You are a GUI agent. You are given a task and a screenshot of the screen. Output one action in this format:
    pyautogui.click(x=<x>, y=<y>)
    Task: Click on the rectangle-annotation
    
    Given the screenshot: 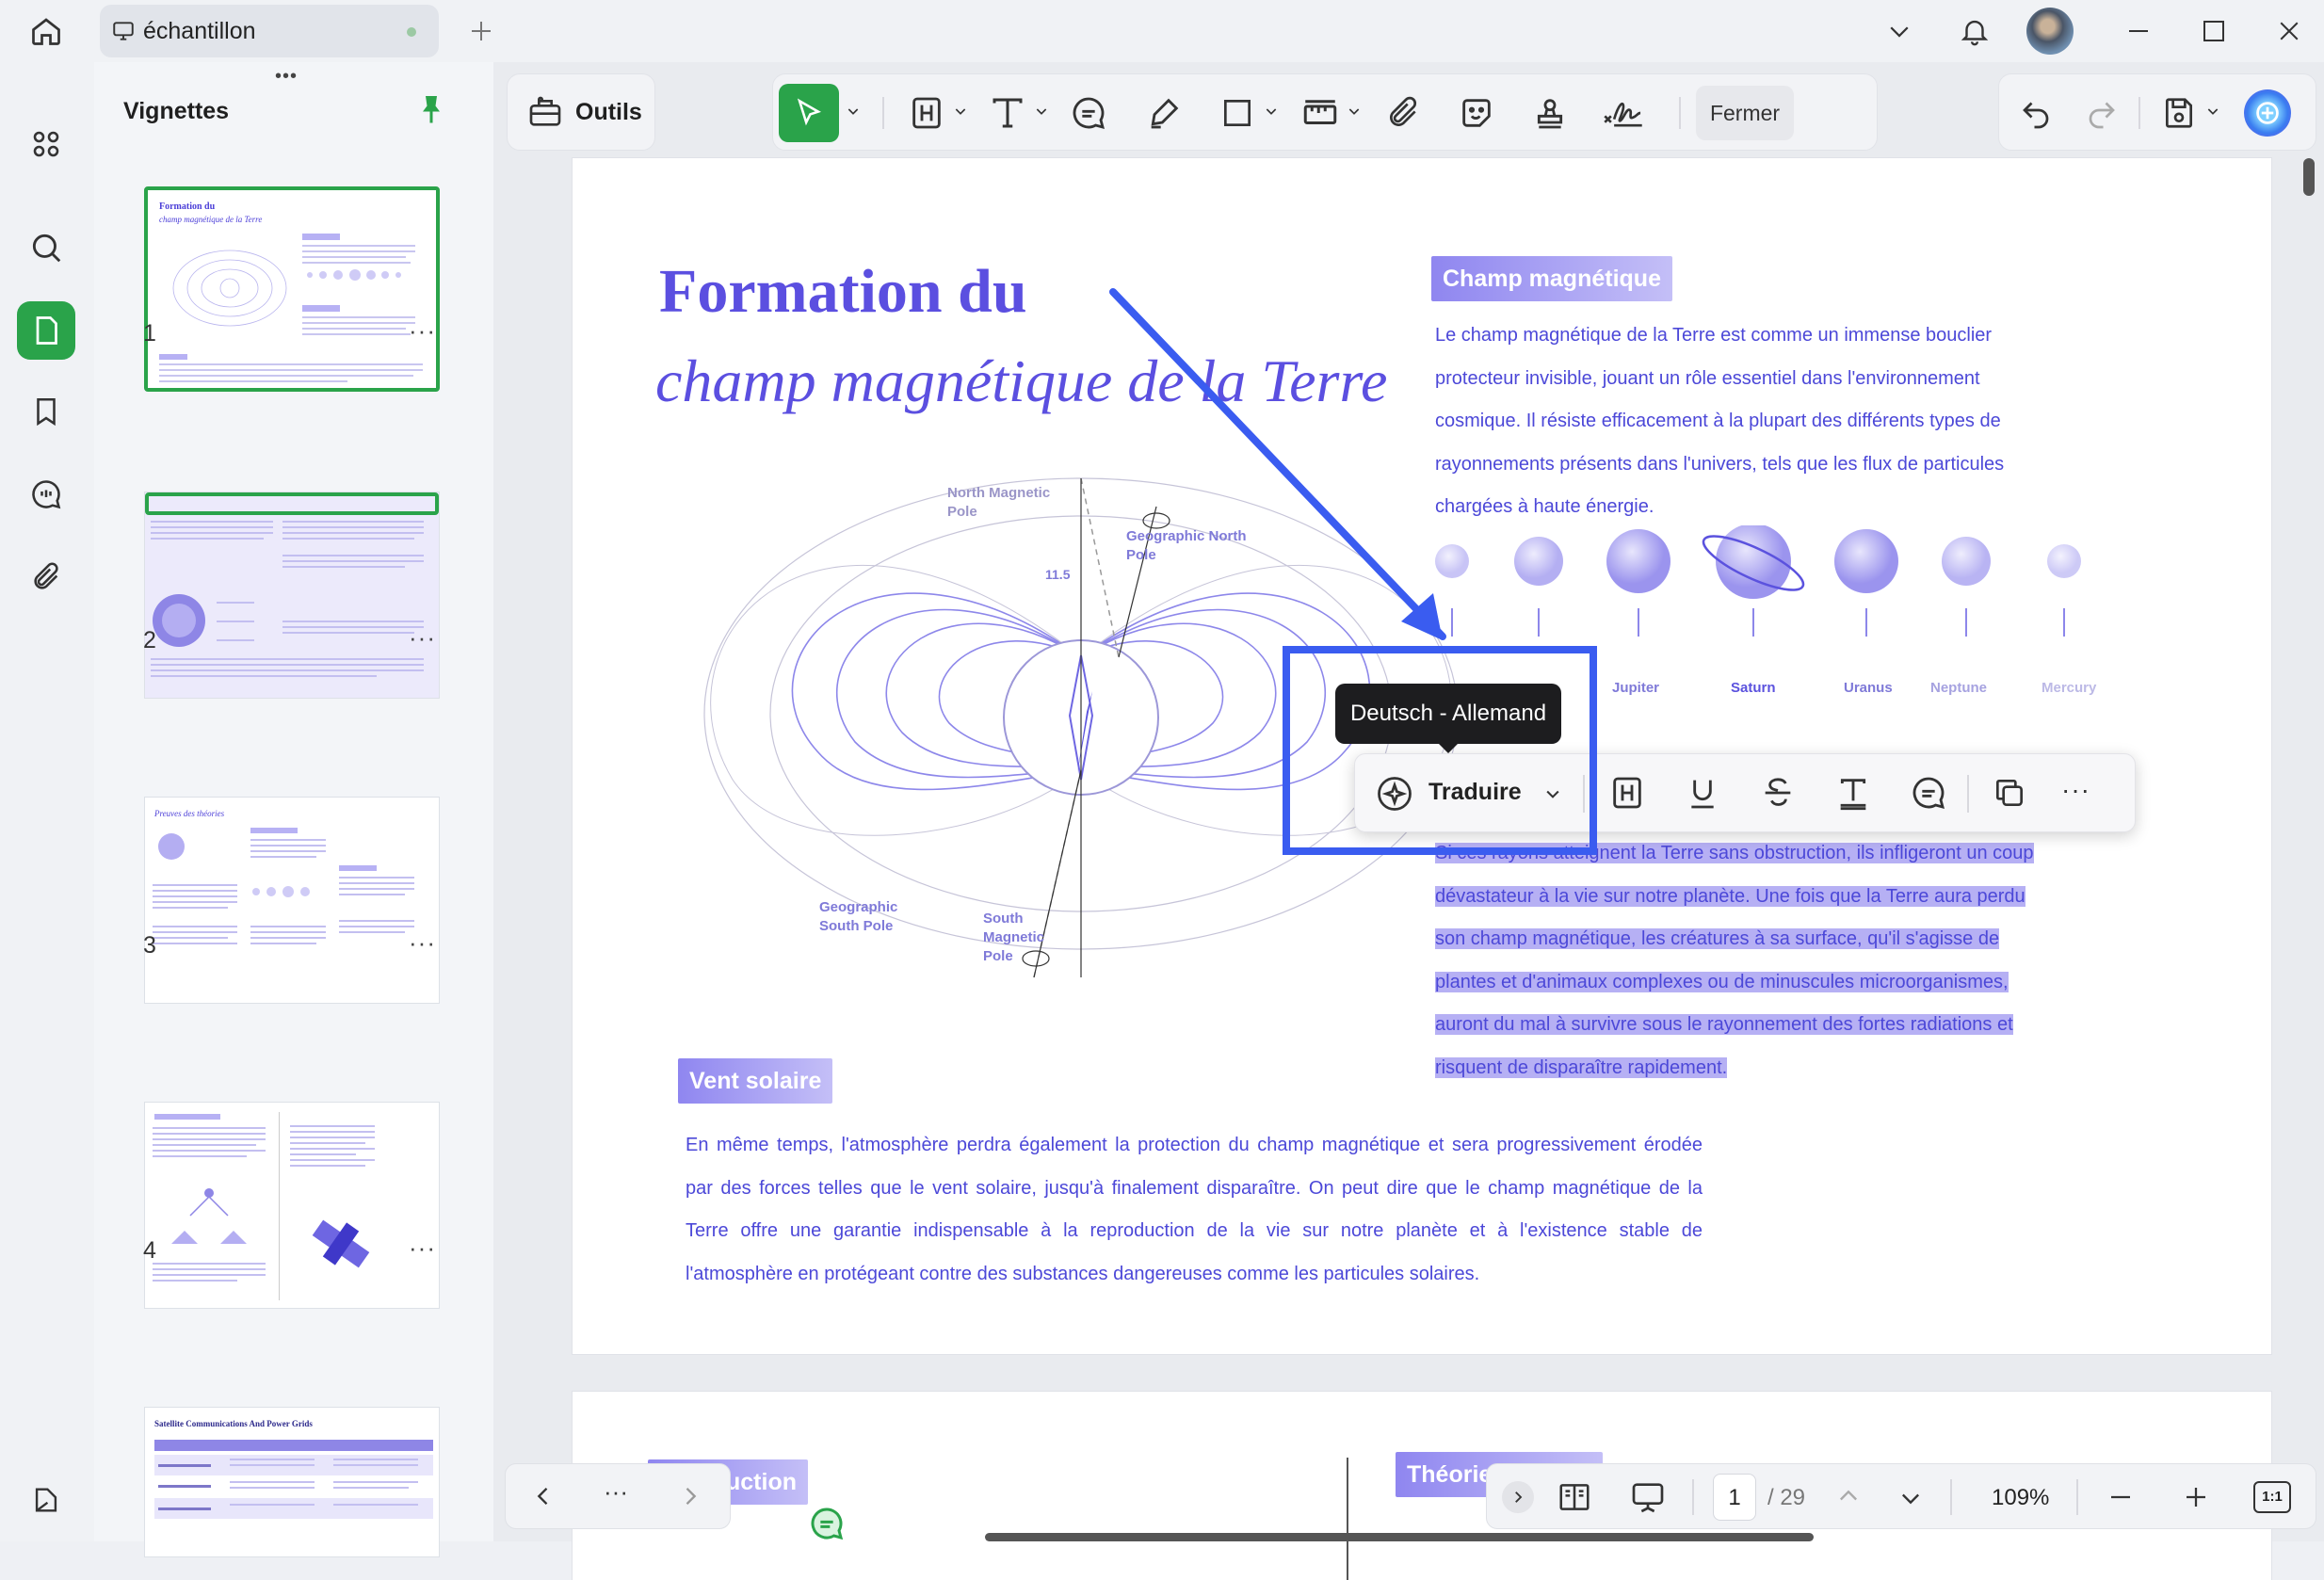 What is the action you would take?
    pyautogui.click(x=1440, y=751)
    